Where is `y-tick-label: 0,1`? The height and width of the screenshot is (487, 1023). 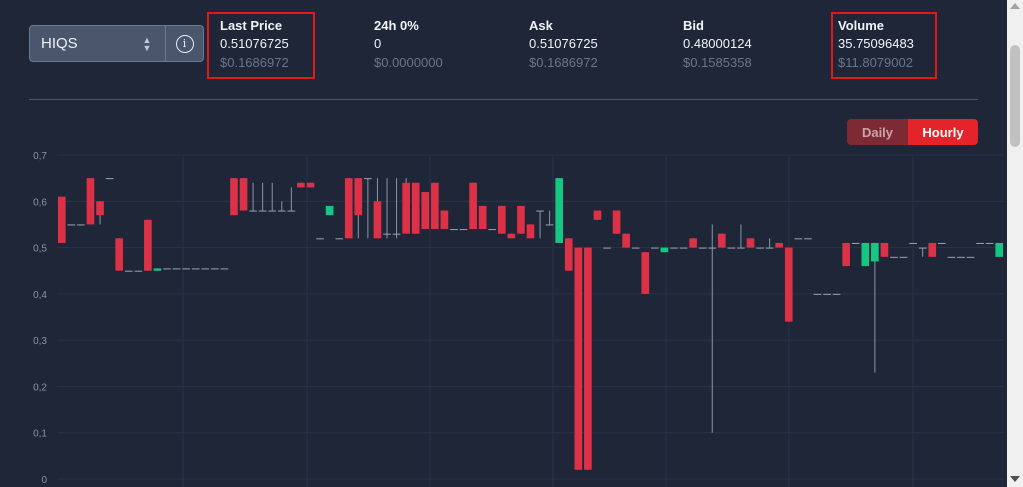 y-tick-label: 0,1 is located at coordinates (40, 434).